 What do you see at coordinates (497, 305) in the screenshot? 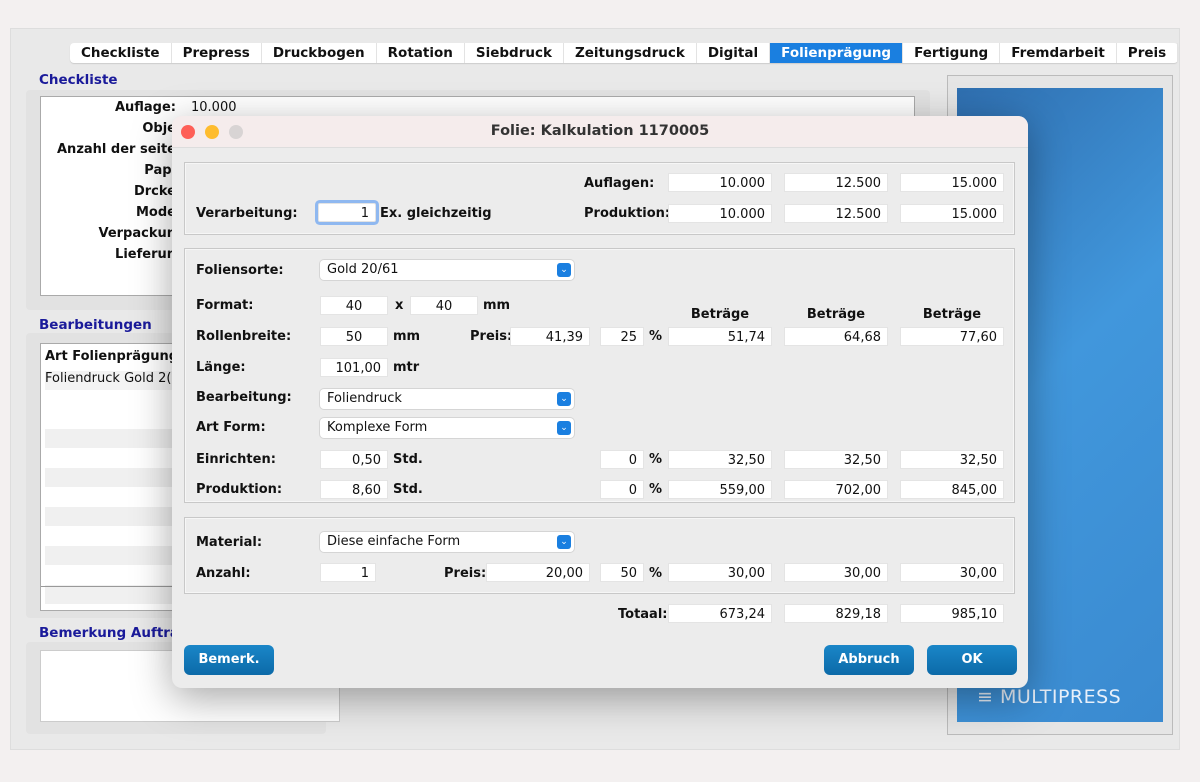
I see `format-unit: mm` at bounding box center [497, 305].